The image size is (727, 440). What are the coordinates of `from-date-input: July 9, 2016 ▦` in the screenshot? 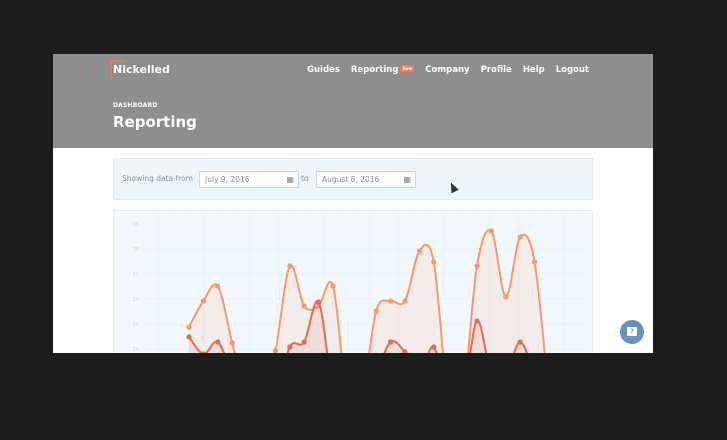 It's located at (249, 179).